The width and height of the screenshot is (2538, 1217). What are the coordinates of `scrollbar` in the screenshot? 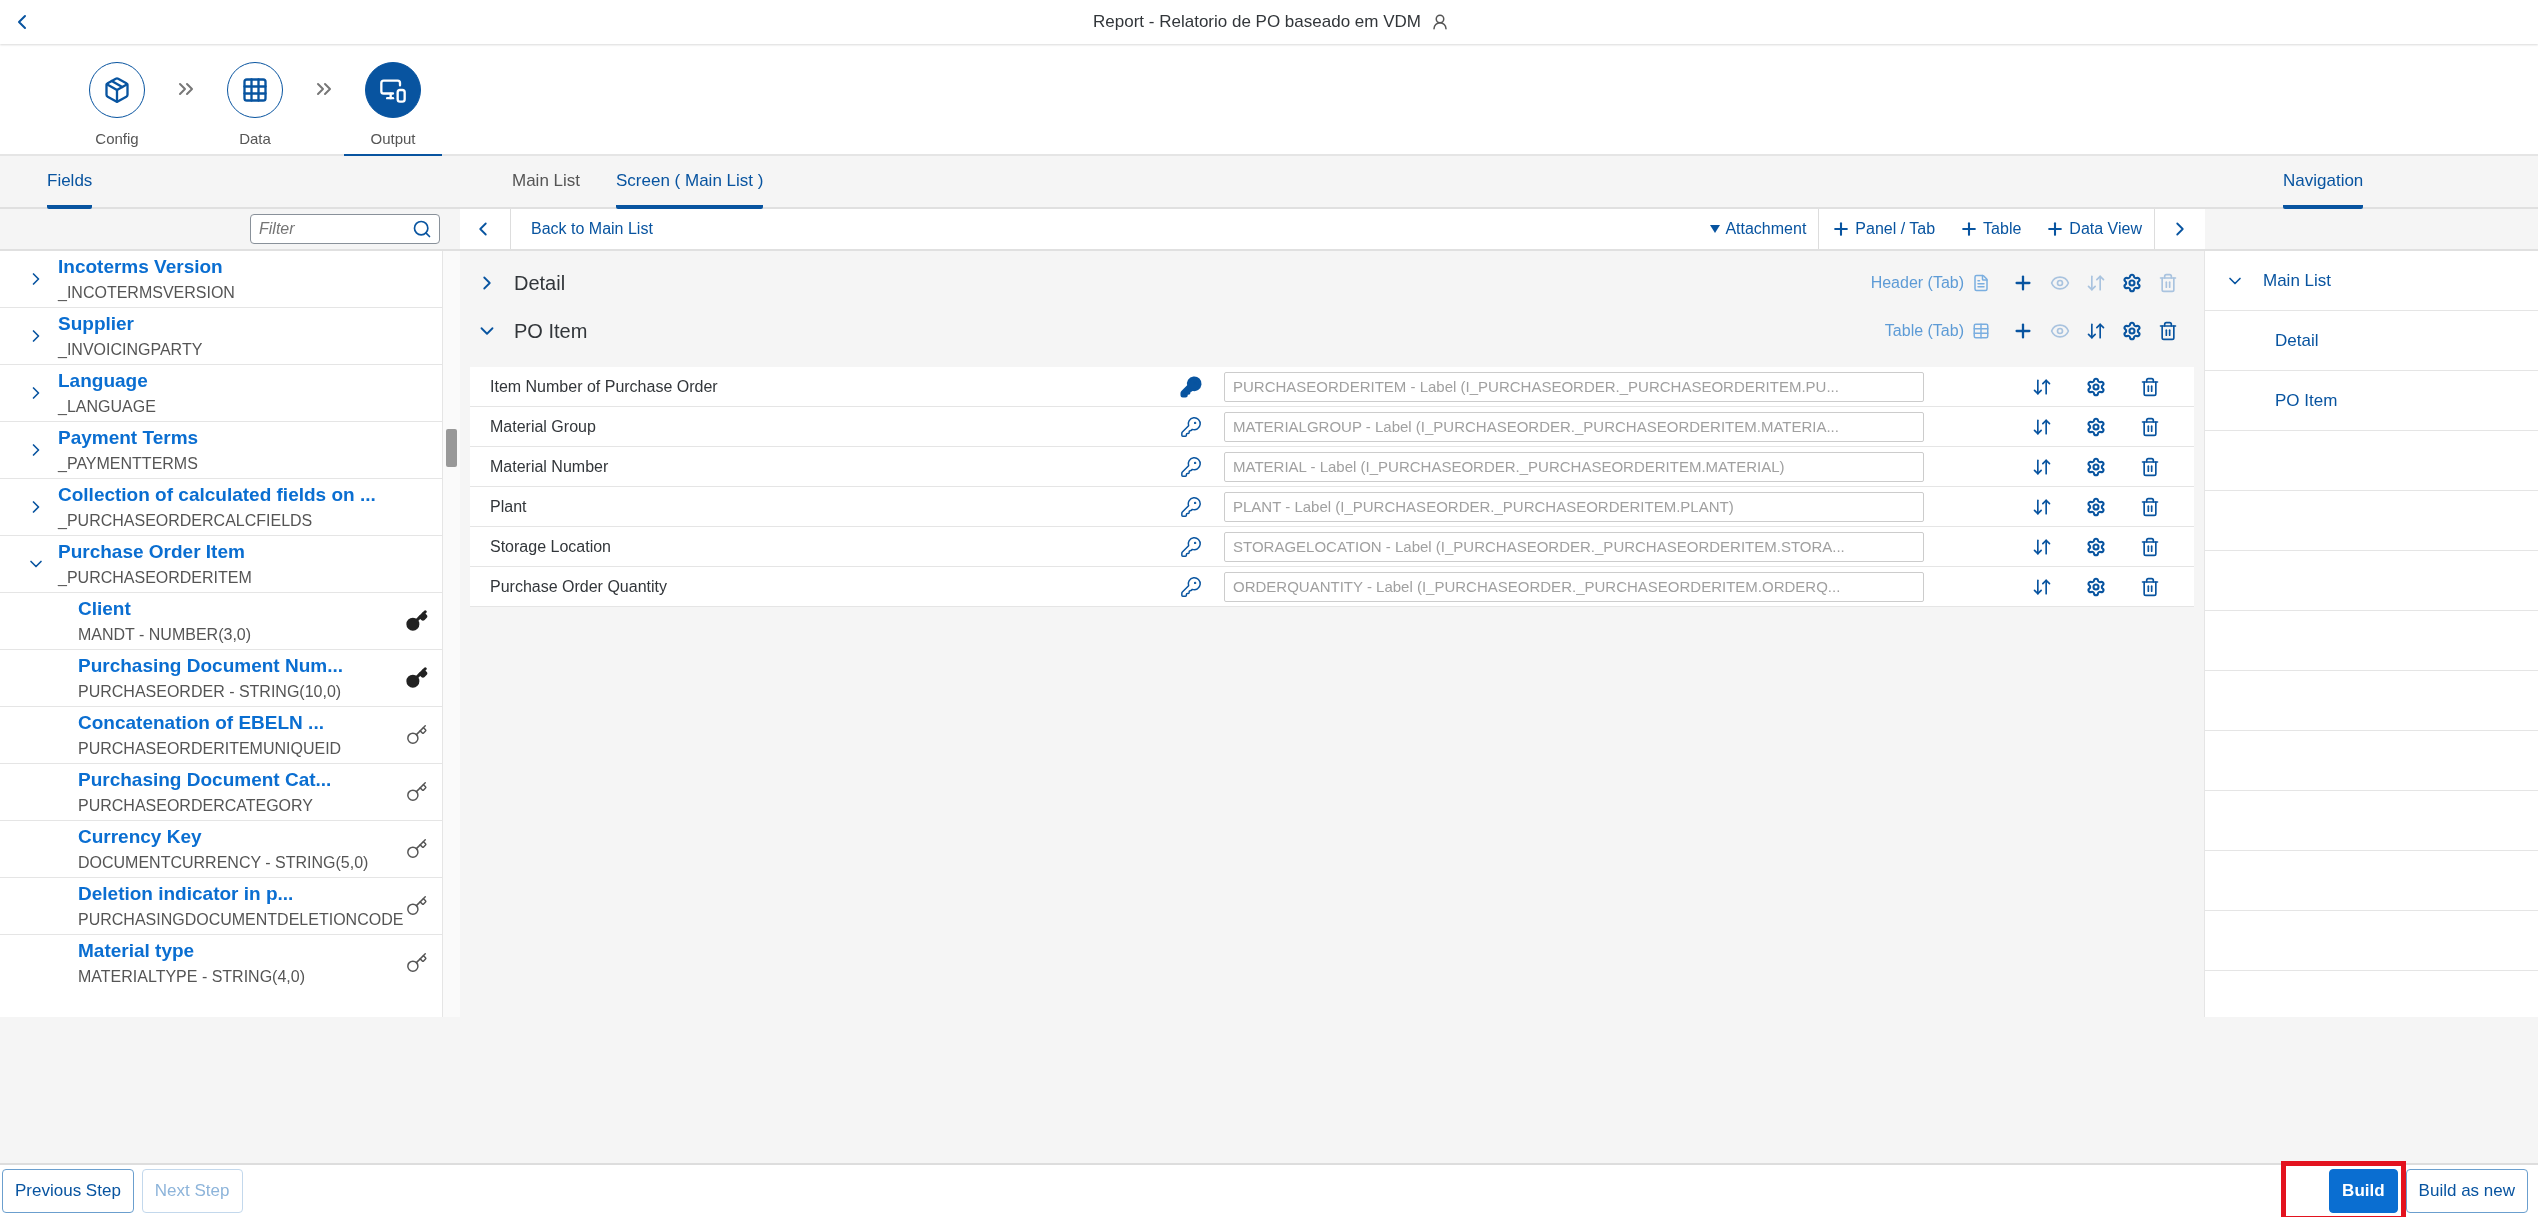 It's located at (451, 634).